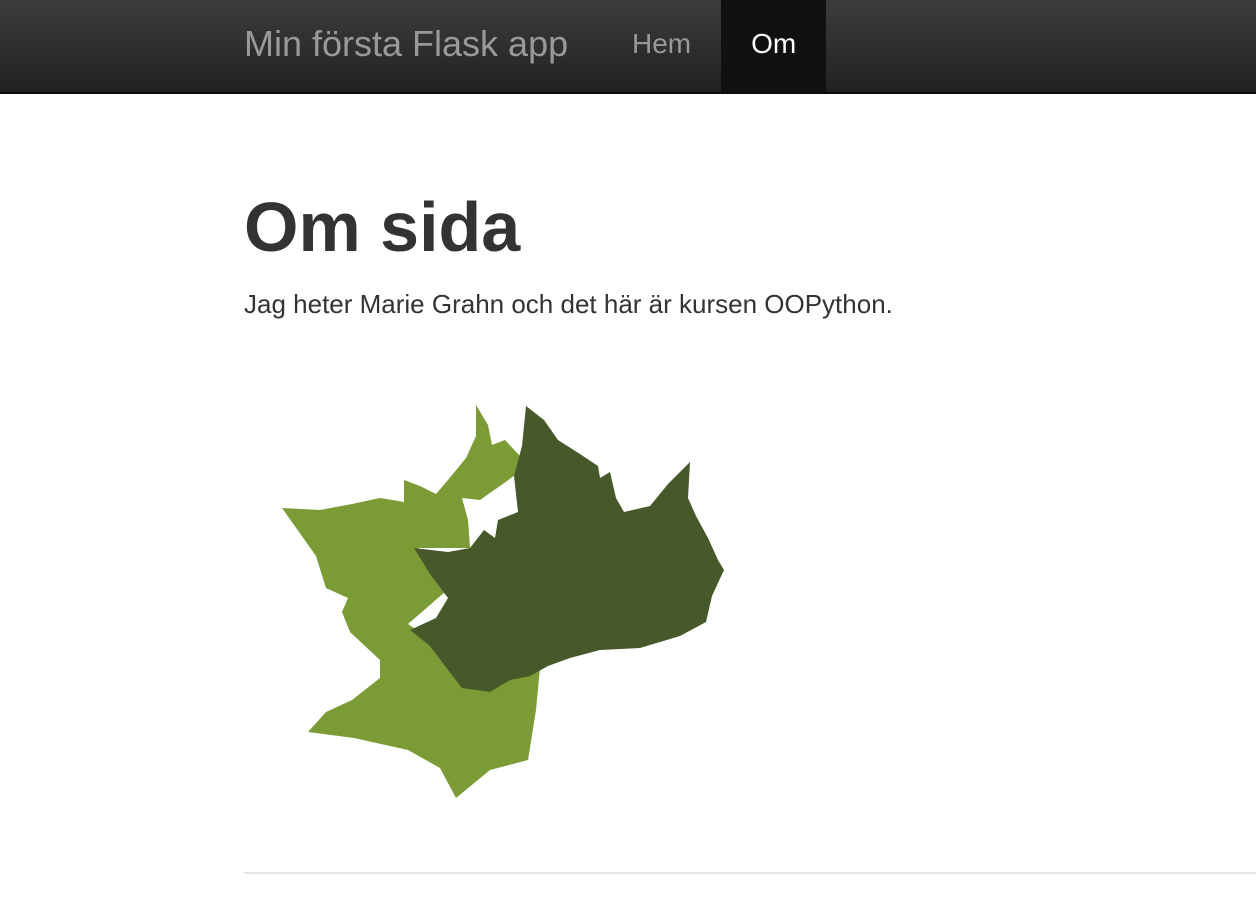  Describe the element at coordinates (567, 549) in the screenshot. I see `dark-leaf-shape` at that location.